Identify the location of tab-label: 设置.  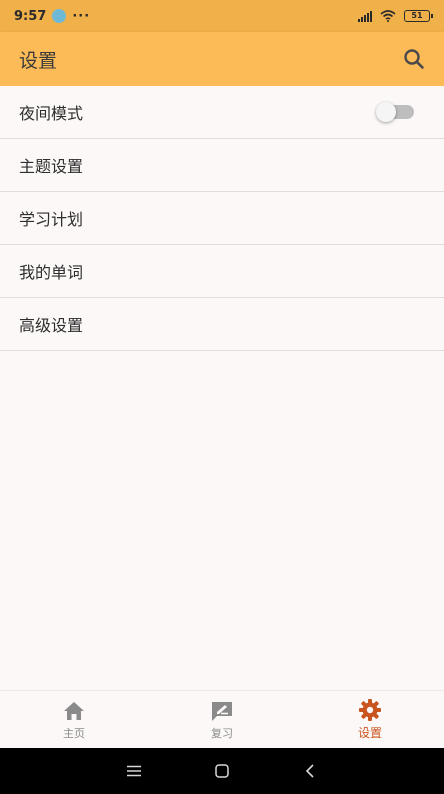
(369, 733).